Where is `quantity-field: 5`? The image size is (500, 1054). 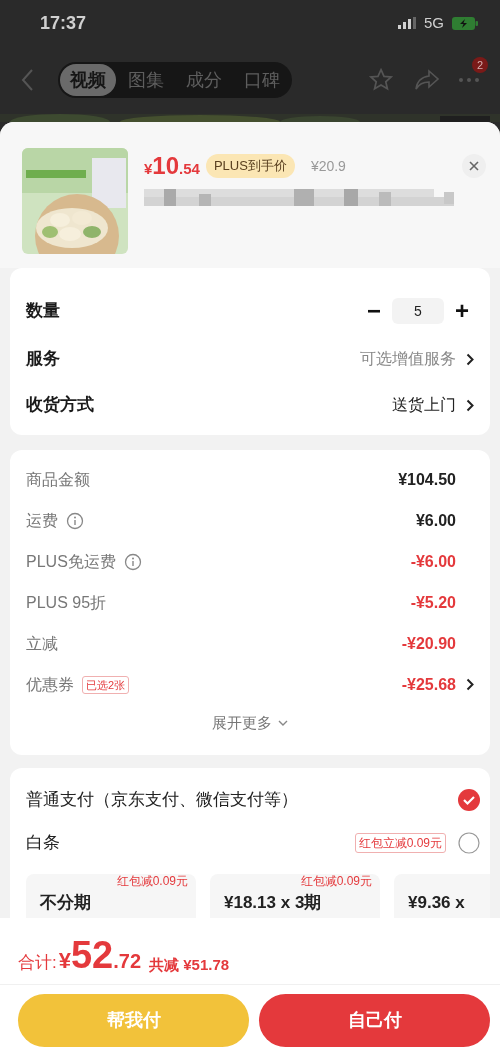
quantity-field: 5 is located at coordinates (418, 311).